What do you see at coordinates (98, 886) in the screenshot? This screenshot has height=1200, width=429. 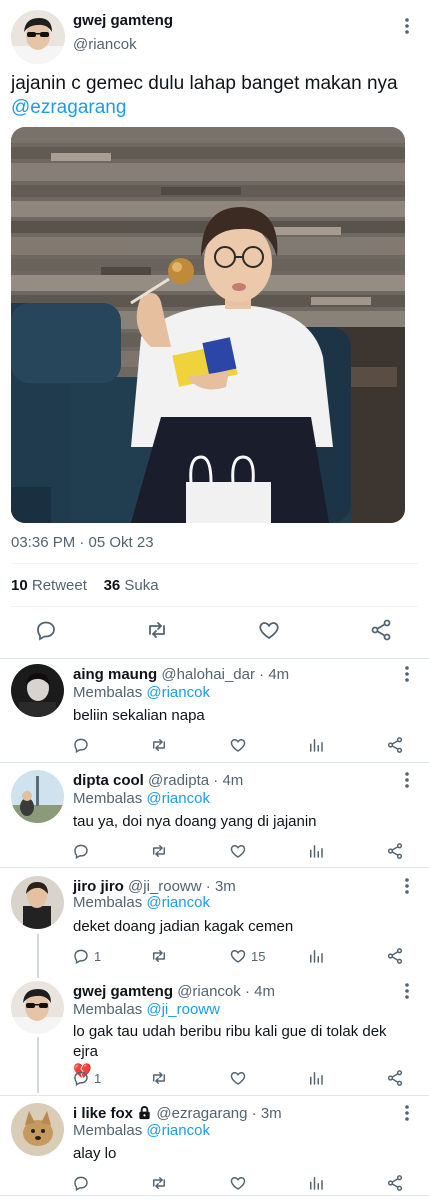 I see `reply-author-name: jiro jiro` at bounding box center [98, 886].